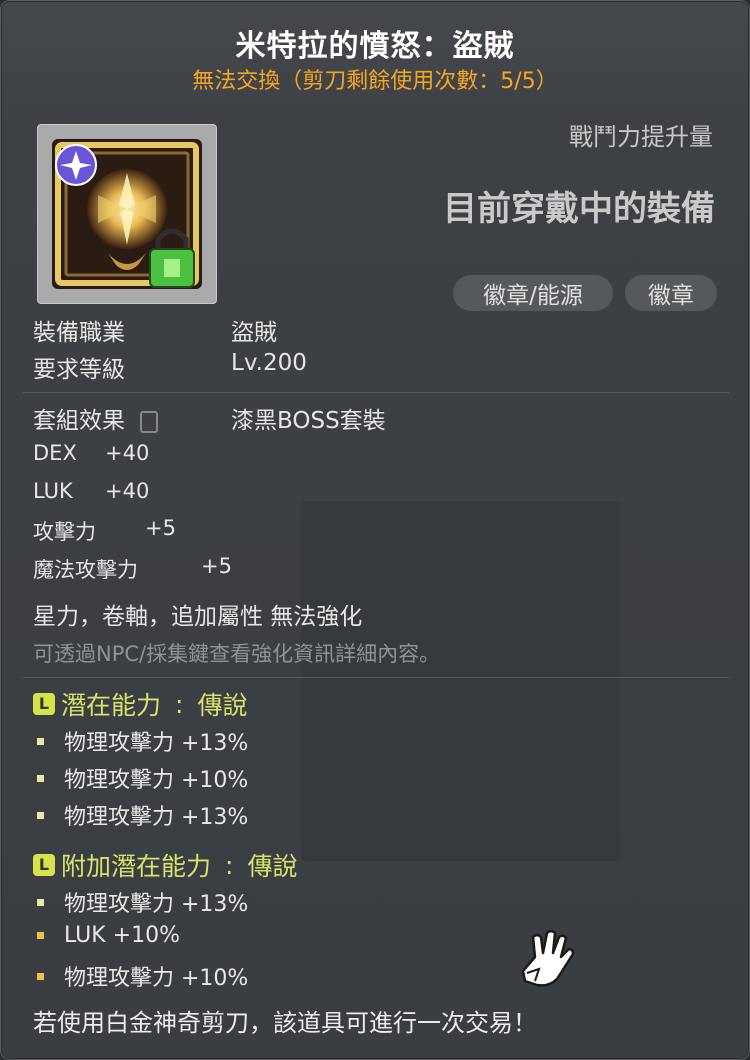 This screenshot has width=750, height=1060. Describe the element at coordinates (533, 293) in the screenshot. I see `tag-badge-energy: 徽章/能源` at that location.